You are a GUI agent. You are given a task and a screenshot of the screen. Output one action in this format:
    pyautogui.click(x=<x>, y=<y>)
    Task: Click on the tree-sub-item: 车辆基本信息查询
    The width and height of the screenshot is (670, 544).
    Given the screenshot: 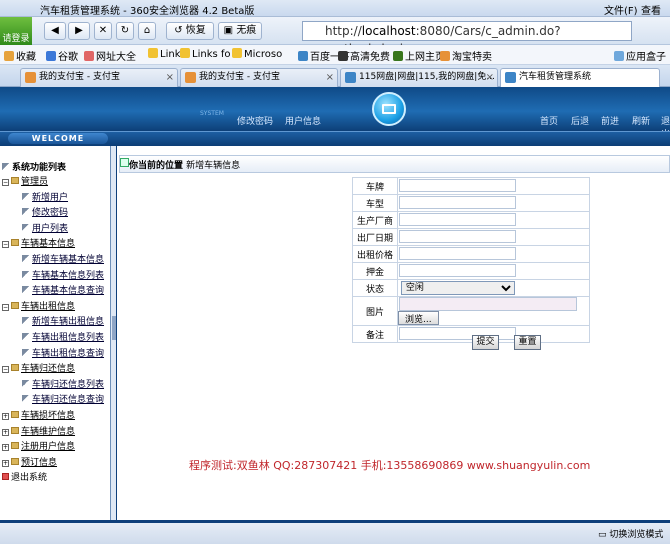 What is the action you would take?
    pyautogui.click(x=63, y=289)
    